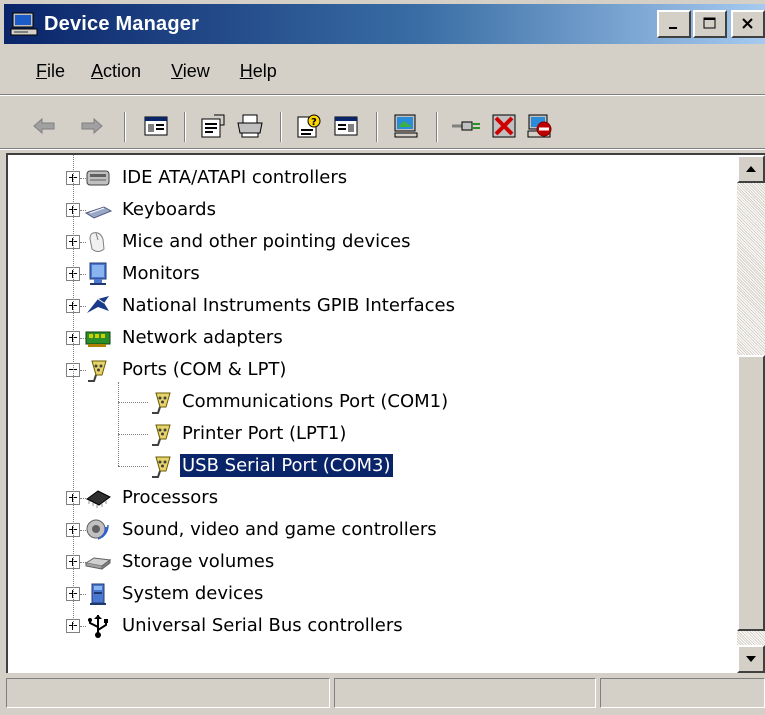  I want to click on back-button, so click(44, 126).